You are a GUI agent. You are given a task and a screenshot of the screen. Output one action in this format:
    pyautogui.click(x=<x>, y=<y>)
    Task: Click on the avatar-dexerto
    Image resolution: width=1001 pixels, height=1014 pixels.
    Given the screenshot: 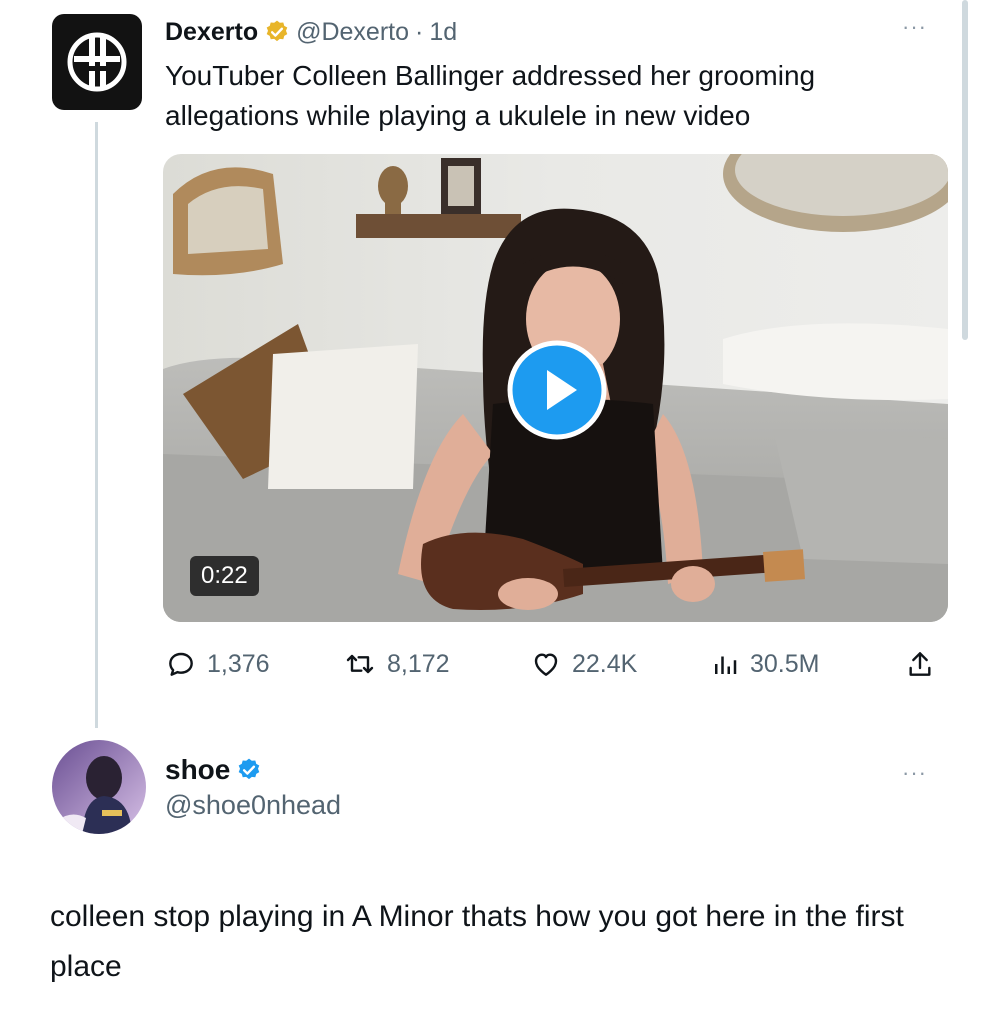 What is the action you would take?
    pyautogui.click(x=97, y=62)
    